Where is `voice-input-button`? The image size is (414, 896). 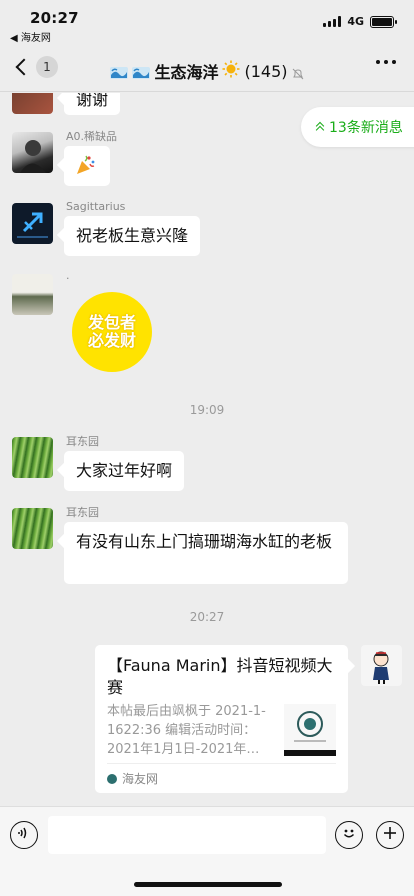 voice-input-button is located at coordinates (24, 835).